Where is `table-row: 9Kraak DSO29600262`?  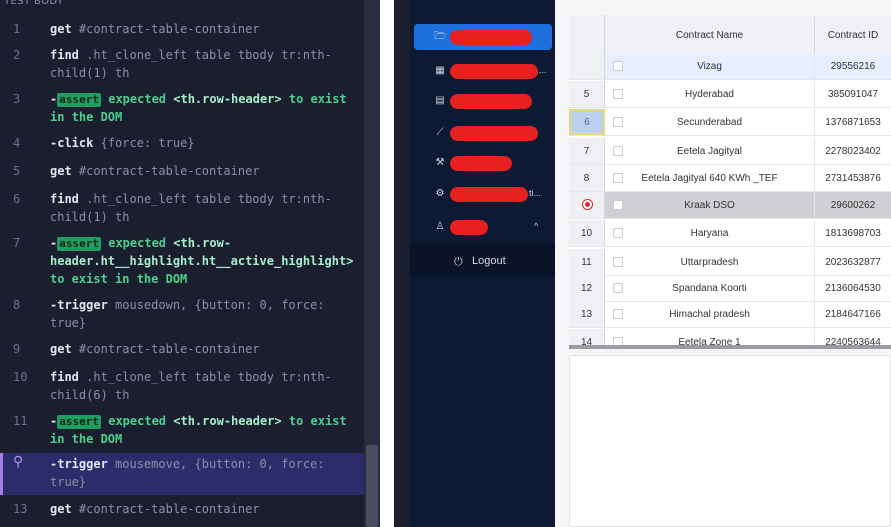 table-row: 9Kraak DSO29600262 is located at coordinates (730, 205).